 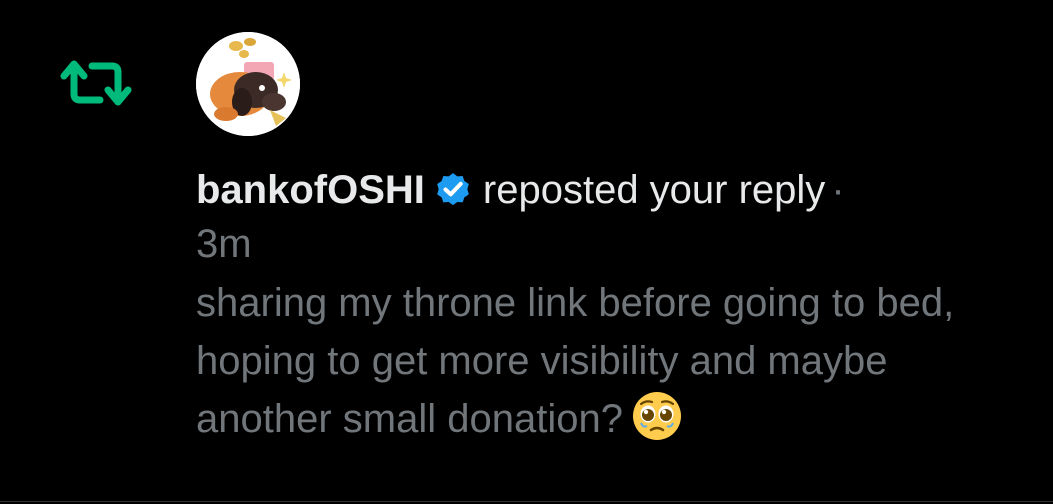 I want to click on notification-headline: bankofOSHI reposted your reply ·, so click(x=606, y=190).